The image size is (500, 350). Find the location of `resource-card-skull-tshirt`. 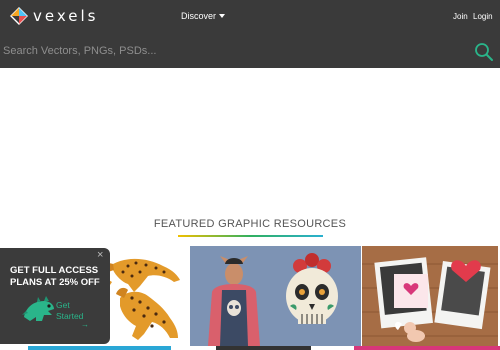

resource-card-skull-tshirt is located at coordinates (275, 296).